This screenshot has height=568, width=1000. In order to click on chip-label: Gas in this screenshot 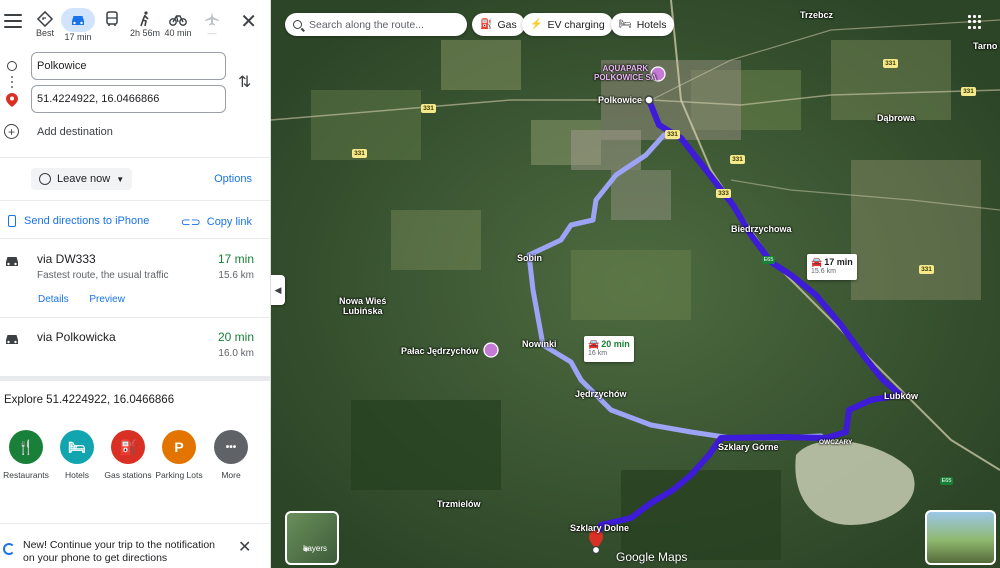, I will do `click(507, 24)`.